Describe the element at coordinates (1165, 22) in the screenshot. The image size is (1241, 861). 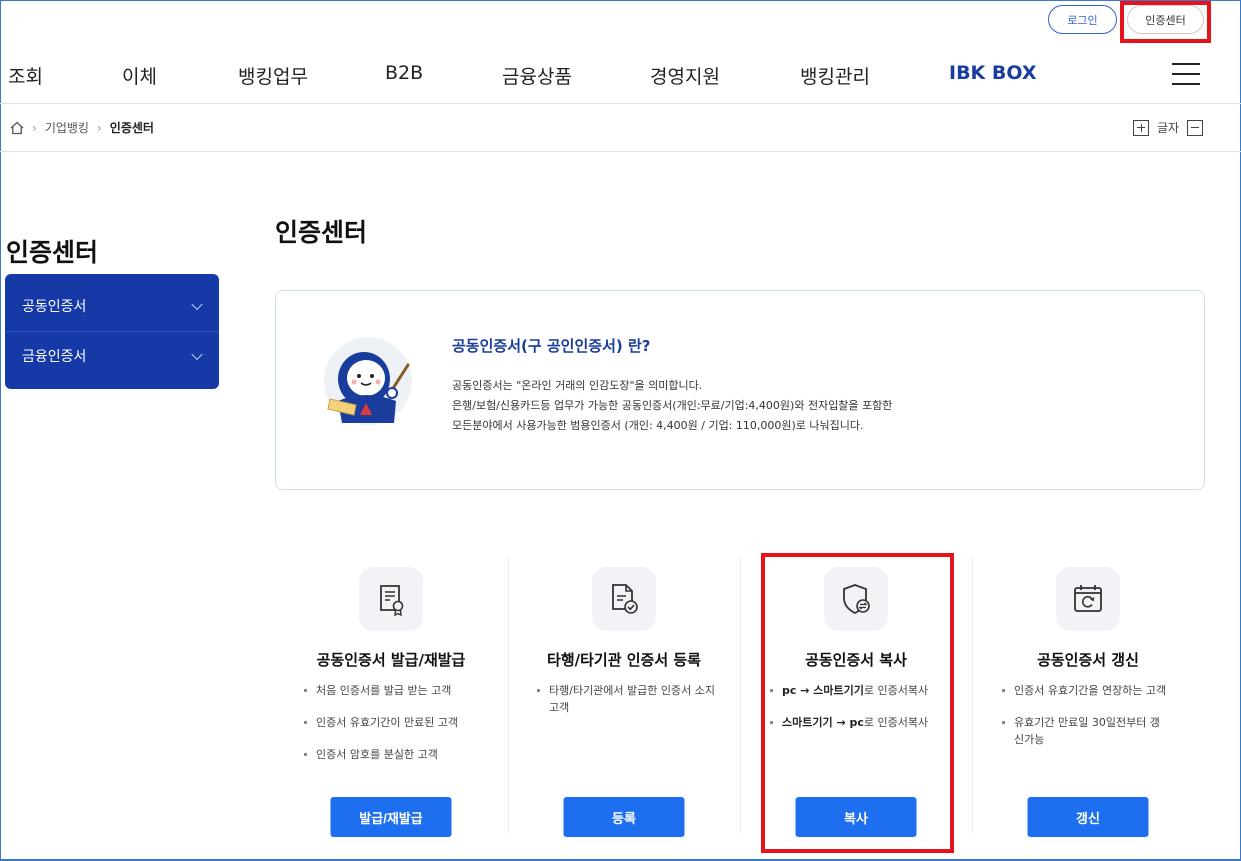
I see `highlight-box-cert-center` at that location.